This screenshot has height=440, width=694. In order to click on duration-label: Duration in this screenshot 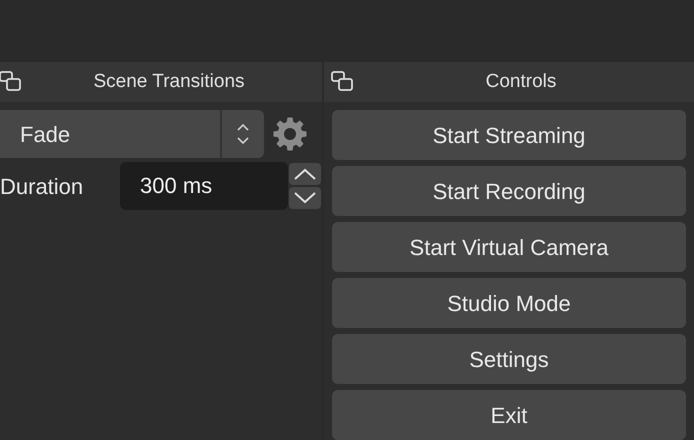, I will do `click(42, 186)`.